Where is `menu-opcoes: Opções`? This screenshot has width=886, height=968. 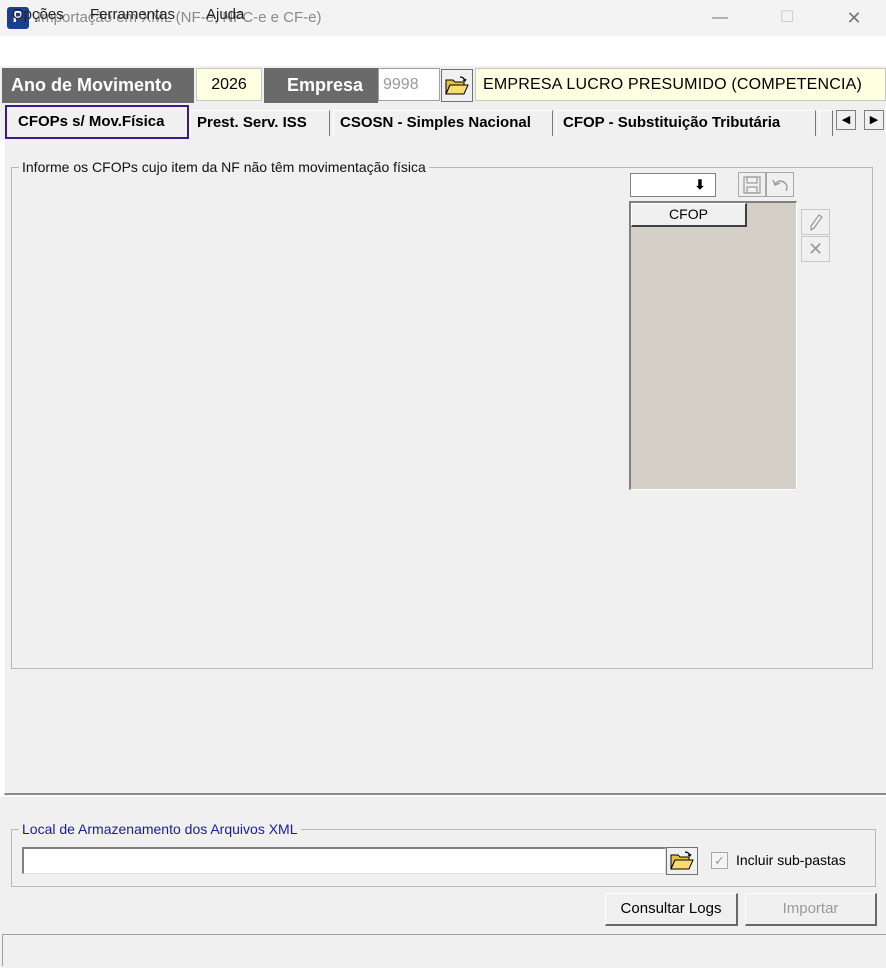 menu-opcoes: Opções is located at coordinates (38, 14).